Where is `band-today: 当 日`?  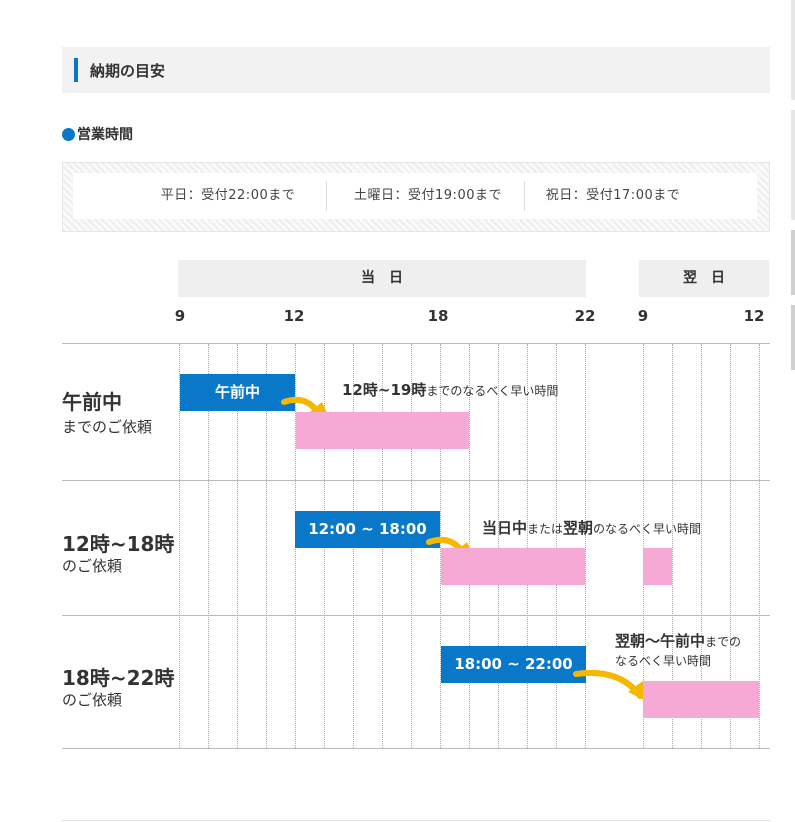
band-today: 当 日 is located at coordinates (382, 278).